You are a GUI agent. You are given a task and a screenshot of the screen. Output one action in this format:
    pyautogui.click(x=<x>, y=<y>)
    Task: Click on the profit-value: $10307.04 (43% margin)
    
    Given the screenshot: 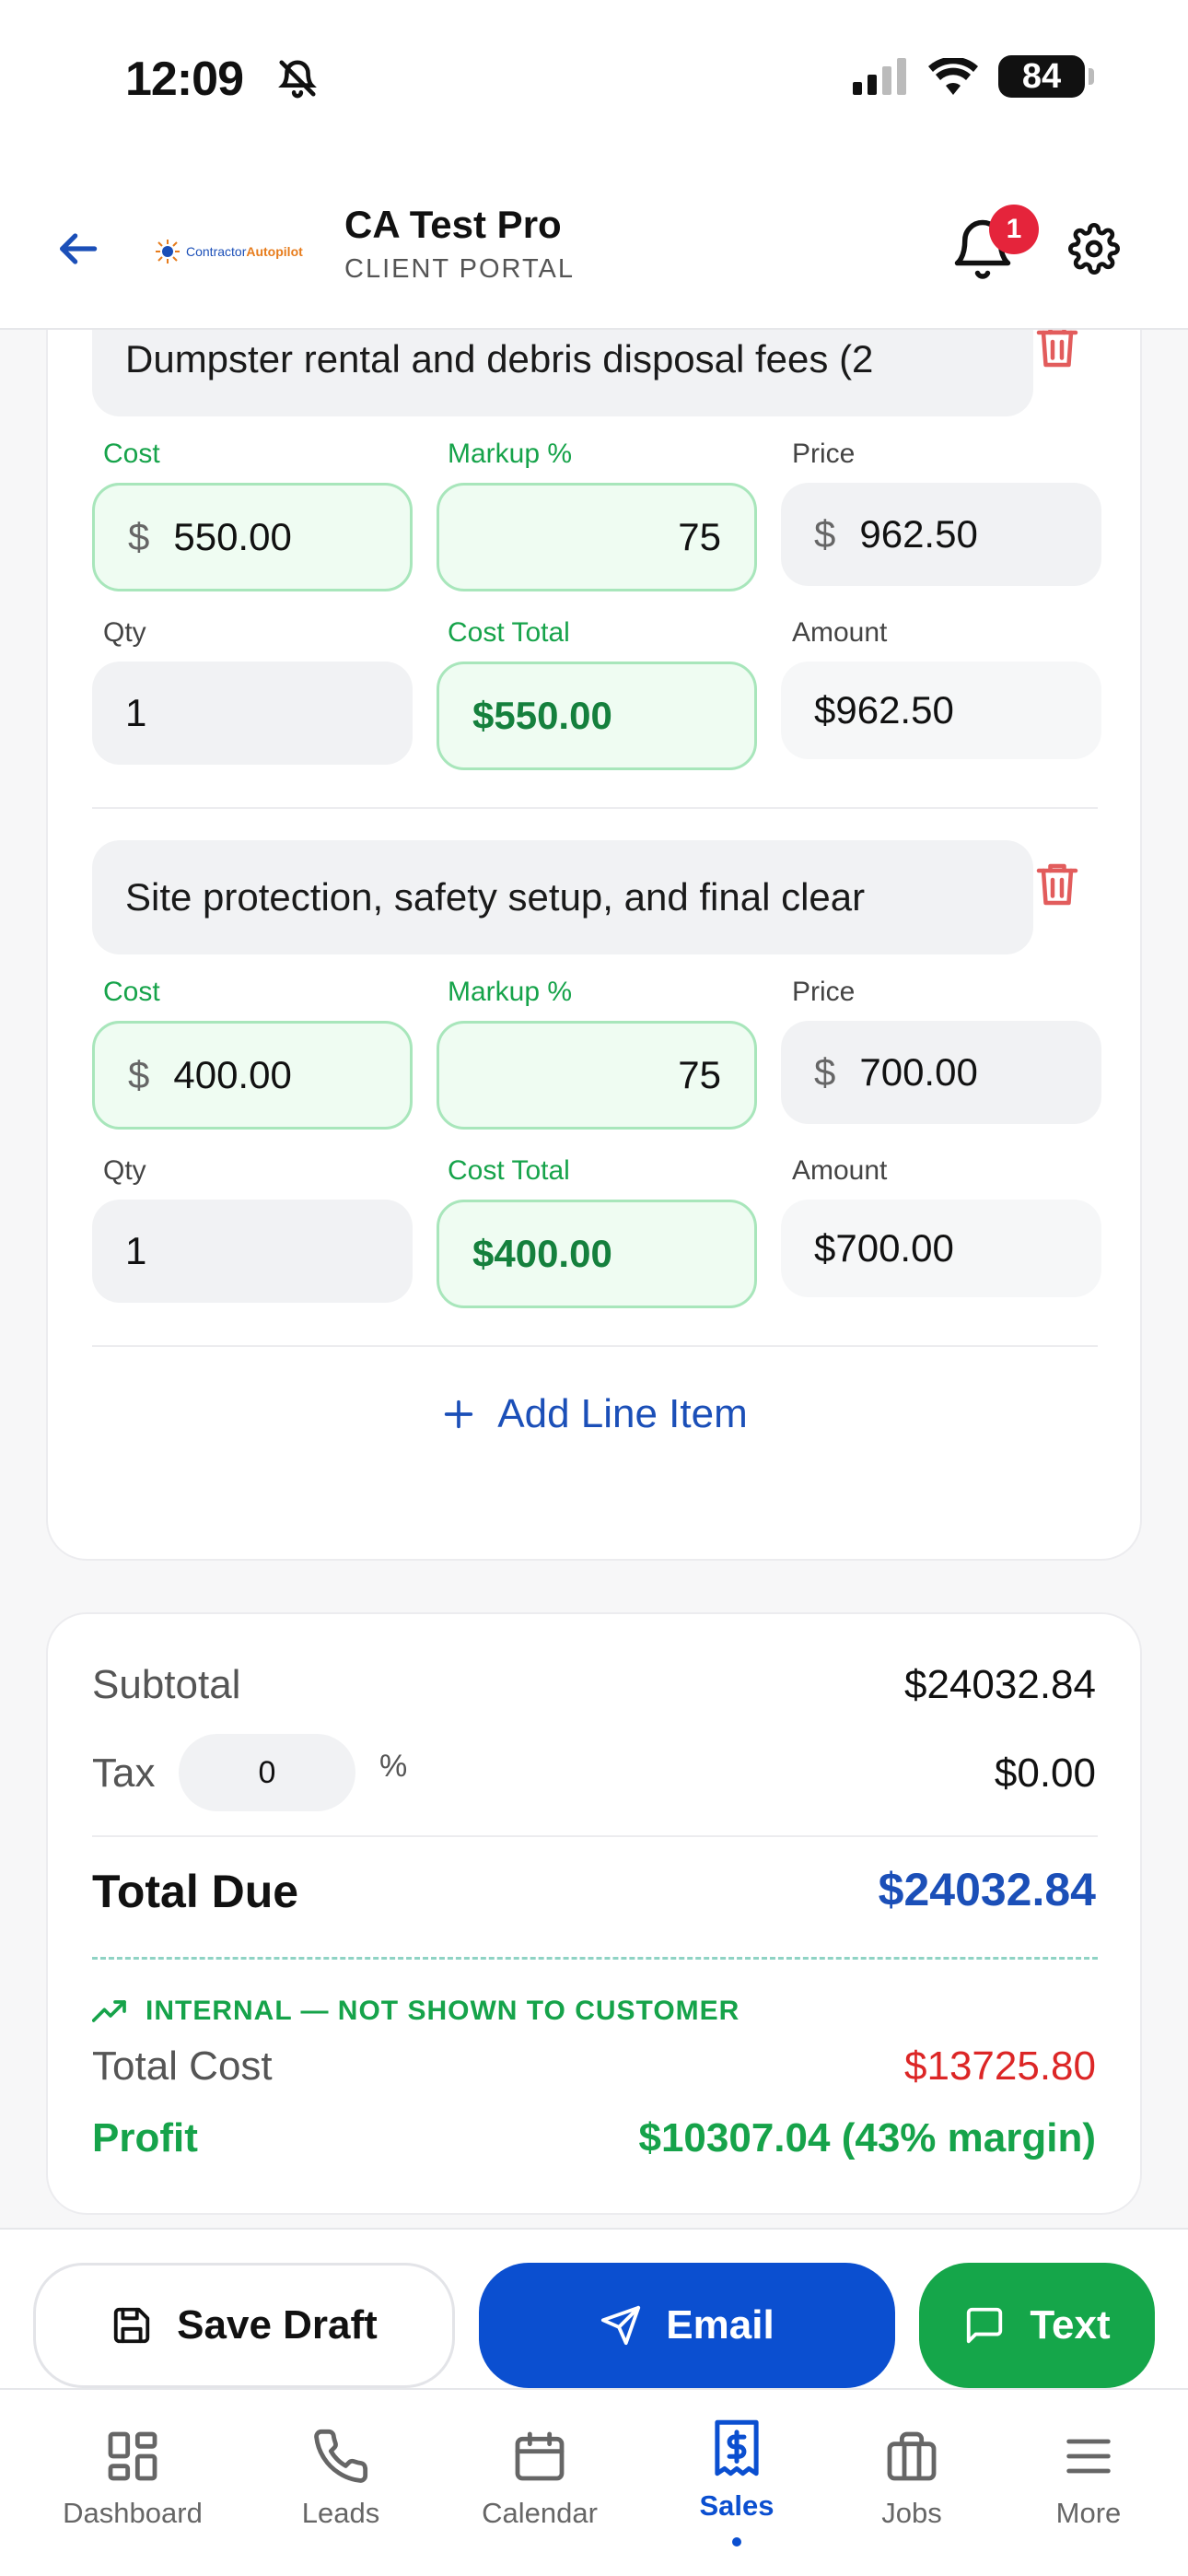 What is the action you would take?
    pyautogui.click(x=867, y=2137)
    